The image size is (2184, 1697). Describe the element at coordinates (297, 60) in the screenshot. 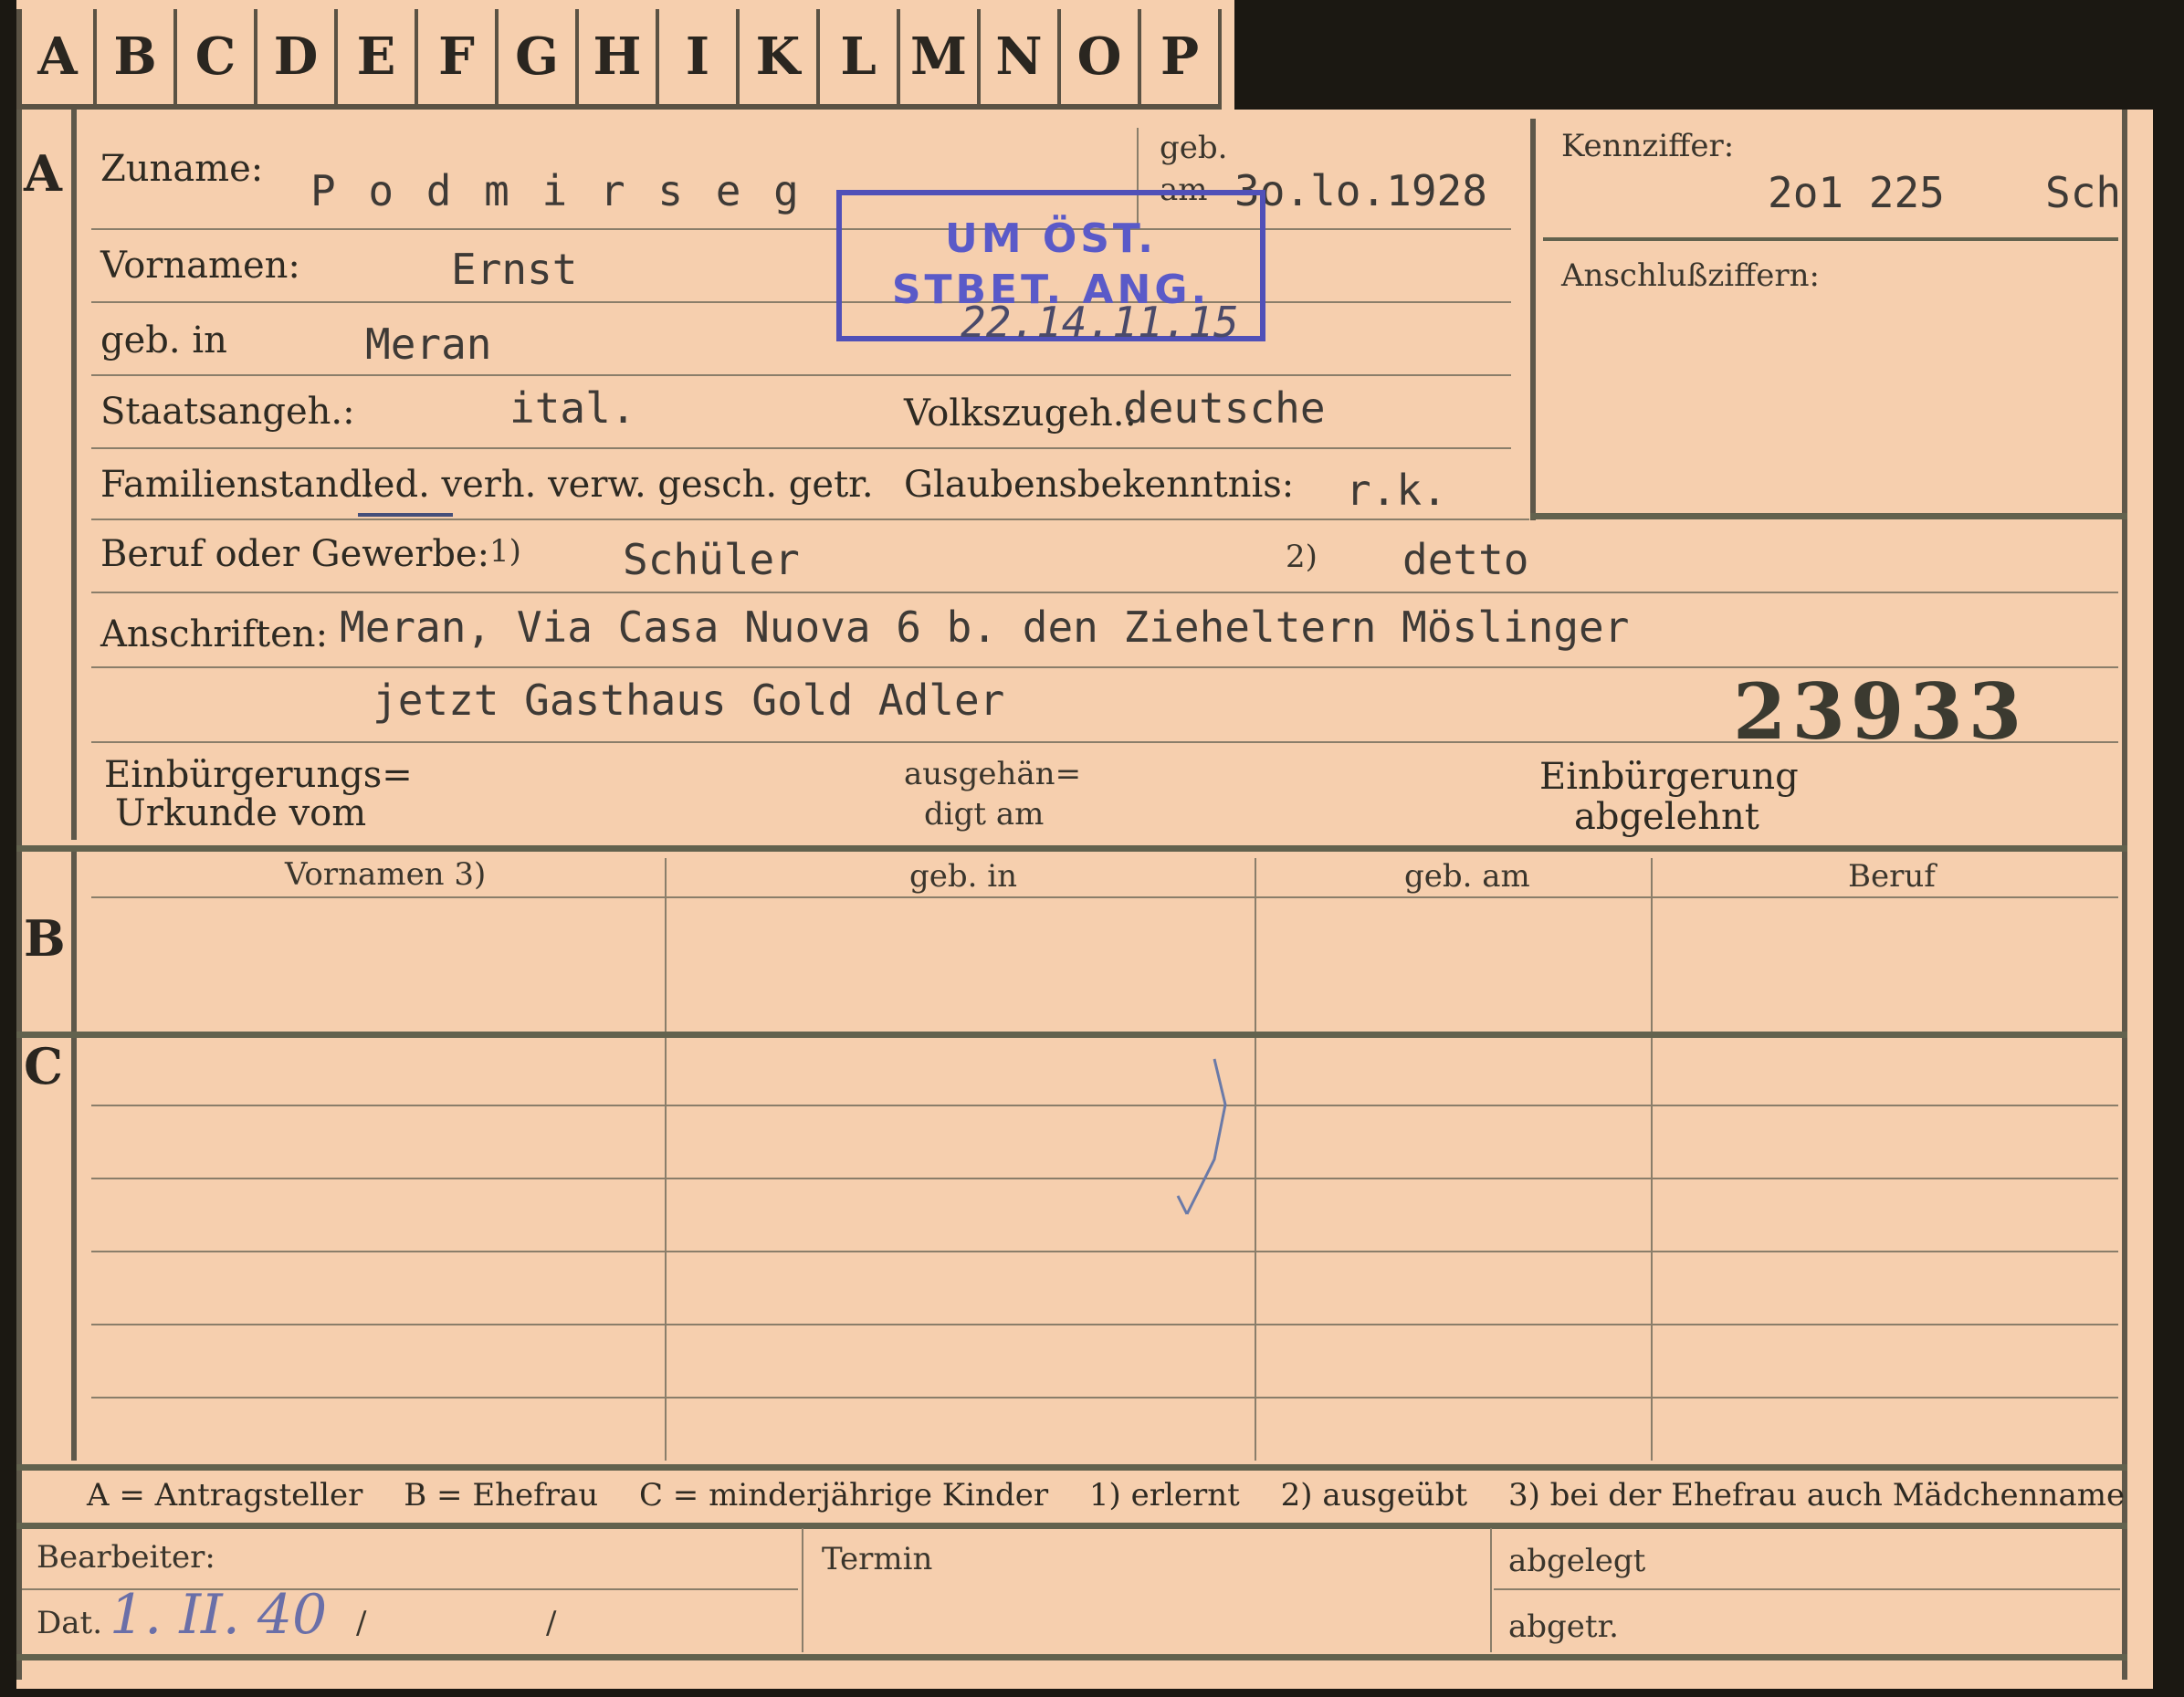

I see `tab-d: D` at that location.